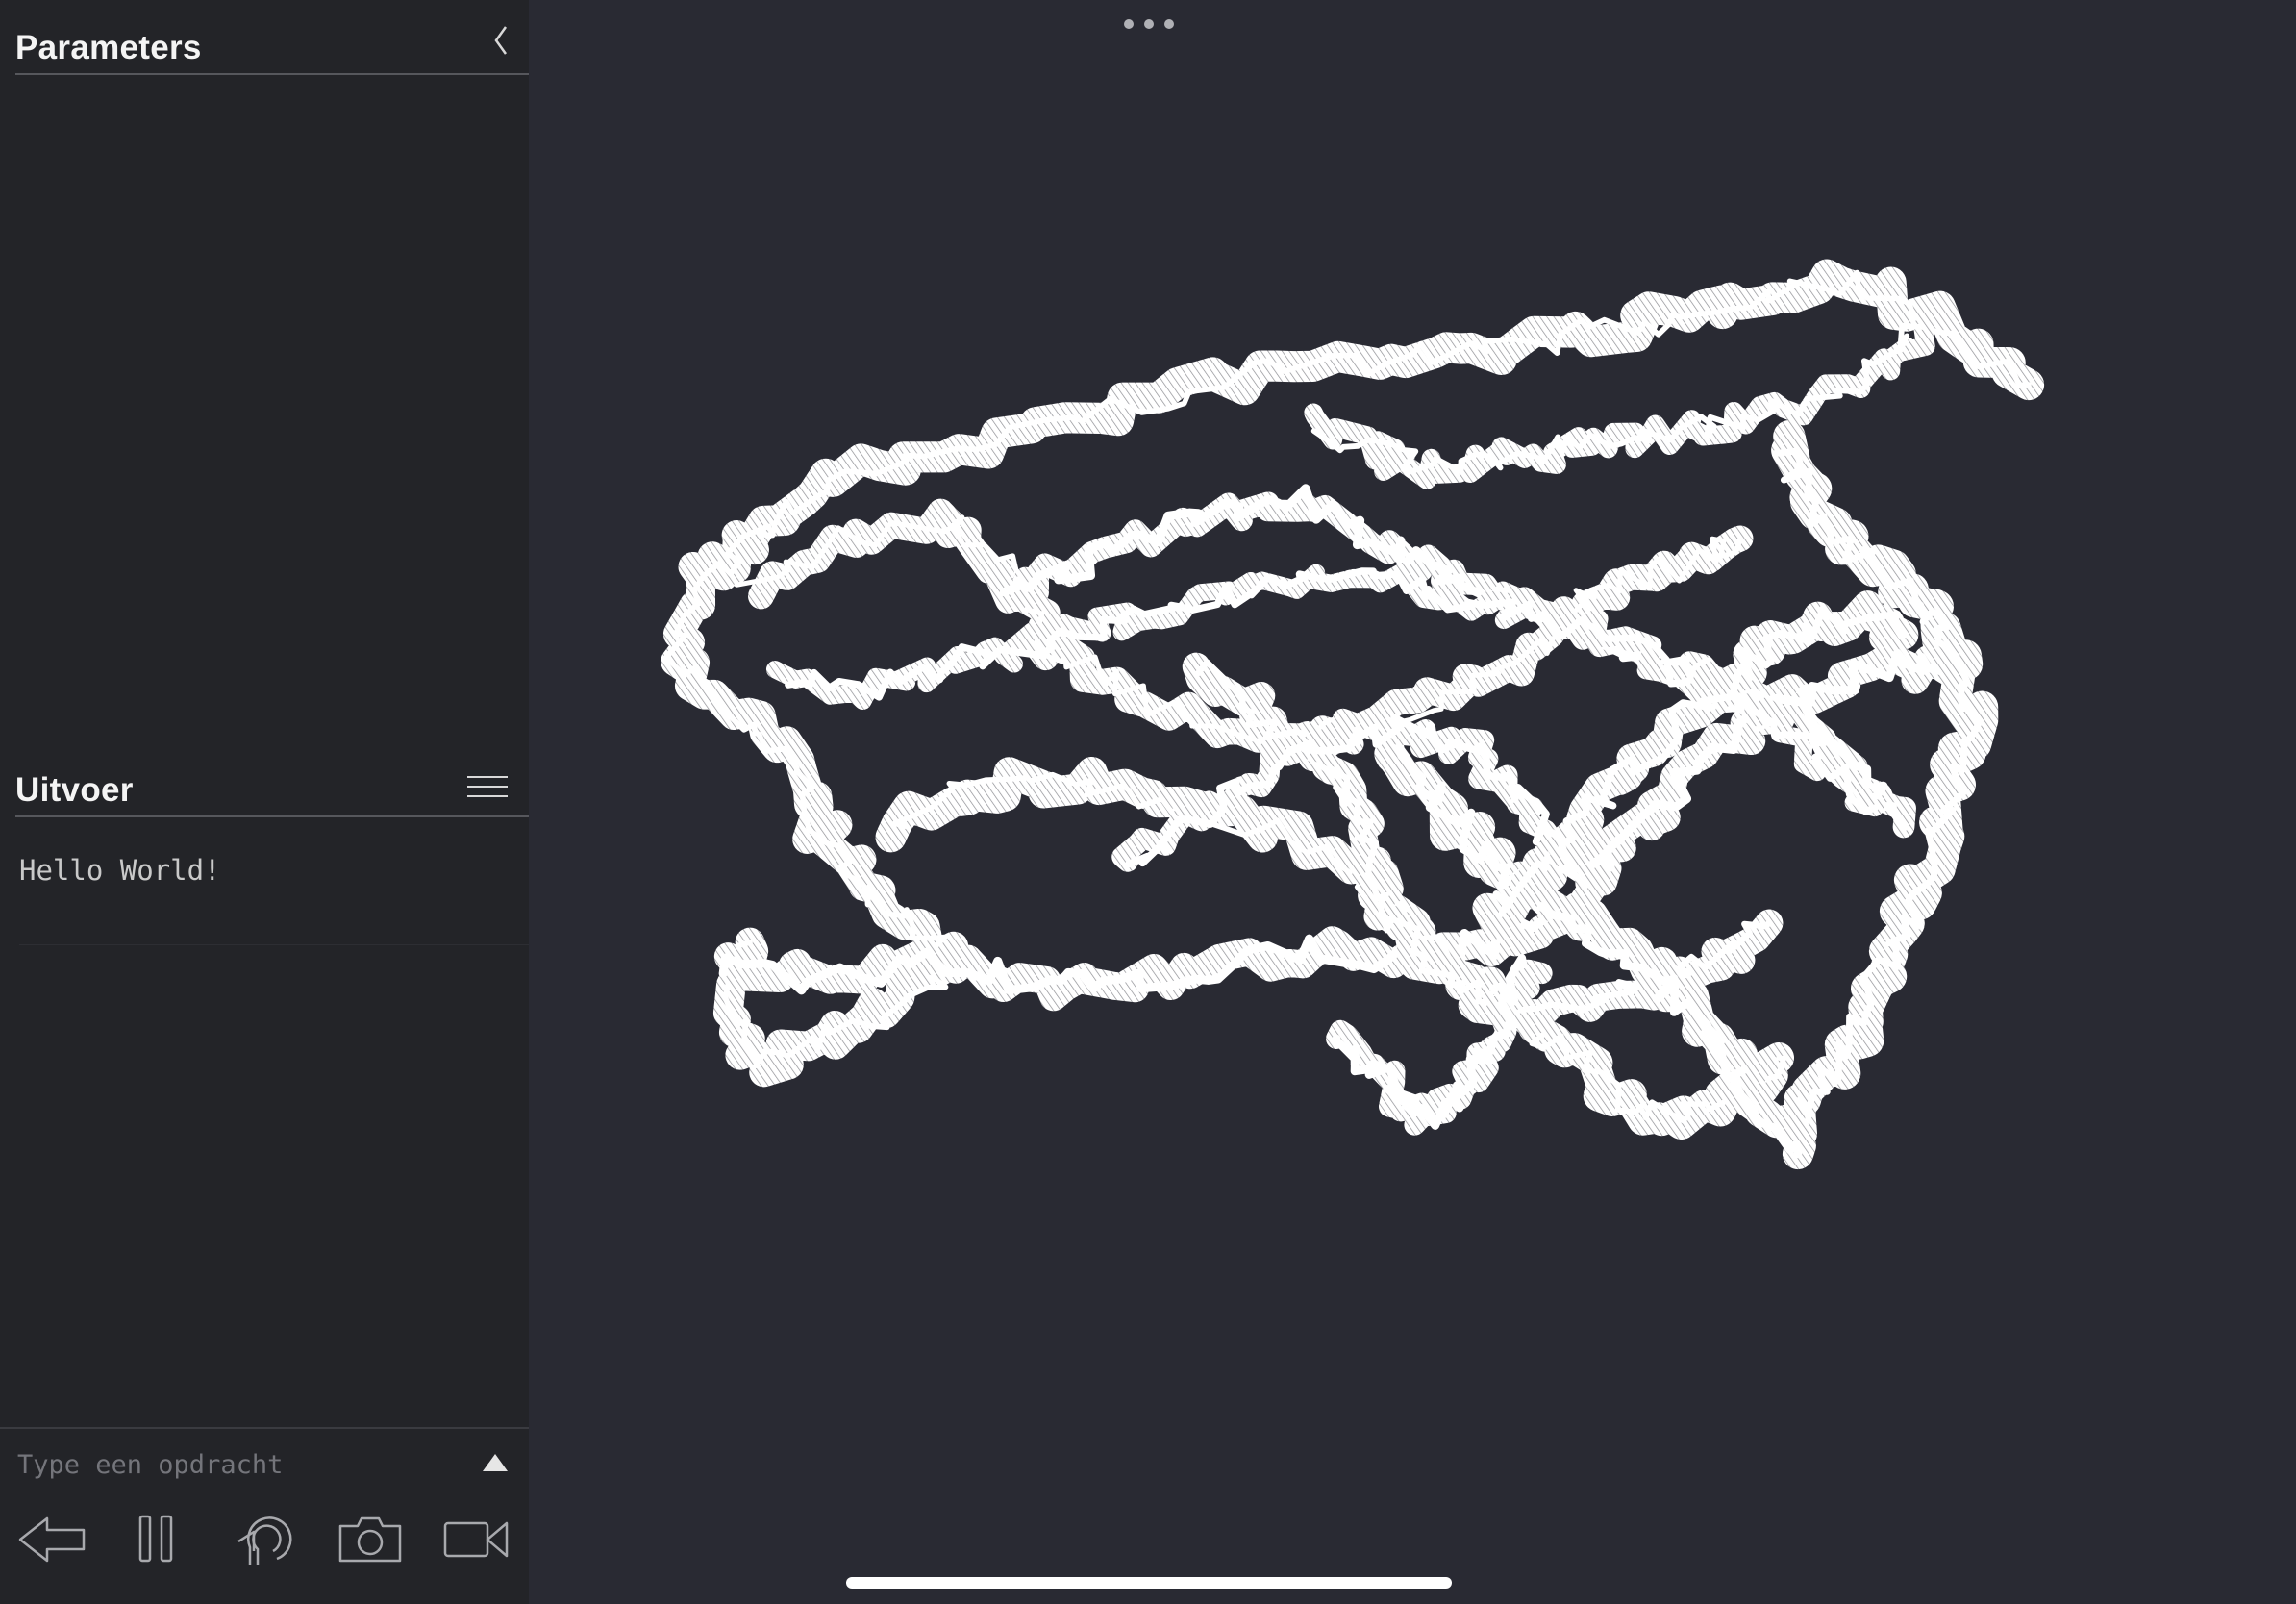 This screenshot has width=2296, height=1604. I want to click on back-arrow-icon, so click(52, 1539).